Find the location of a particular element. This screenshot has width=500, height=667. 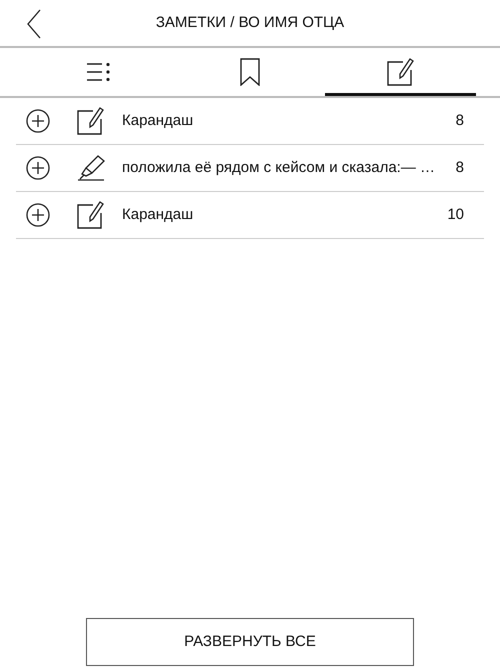

marker-icon is located at coordinates (91, 168).